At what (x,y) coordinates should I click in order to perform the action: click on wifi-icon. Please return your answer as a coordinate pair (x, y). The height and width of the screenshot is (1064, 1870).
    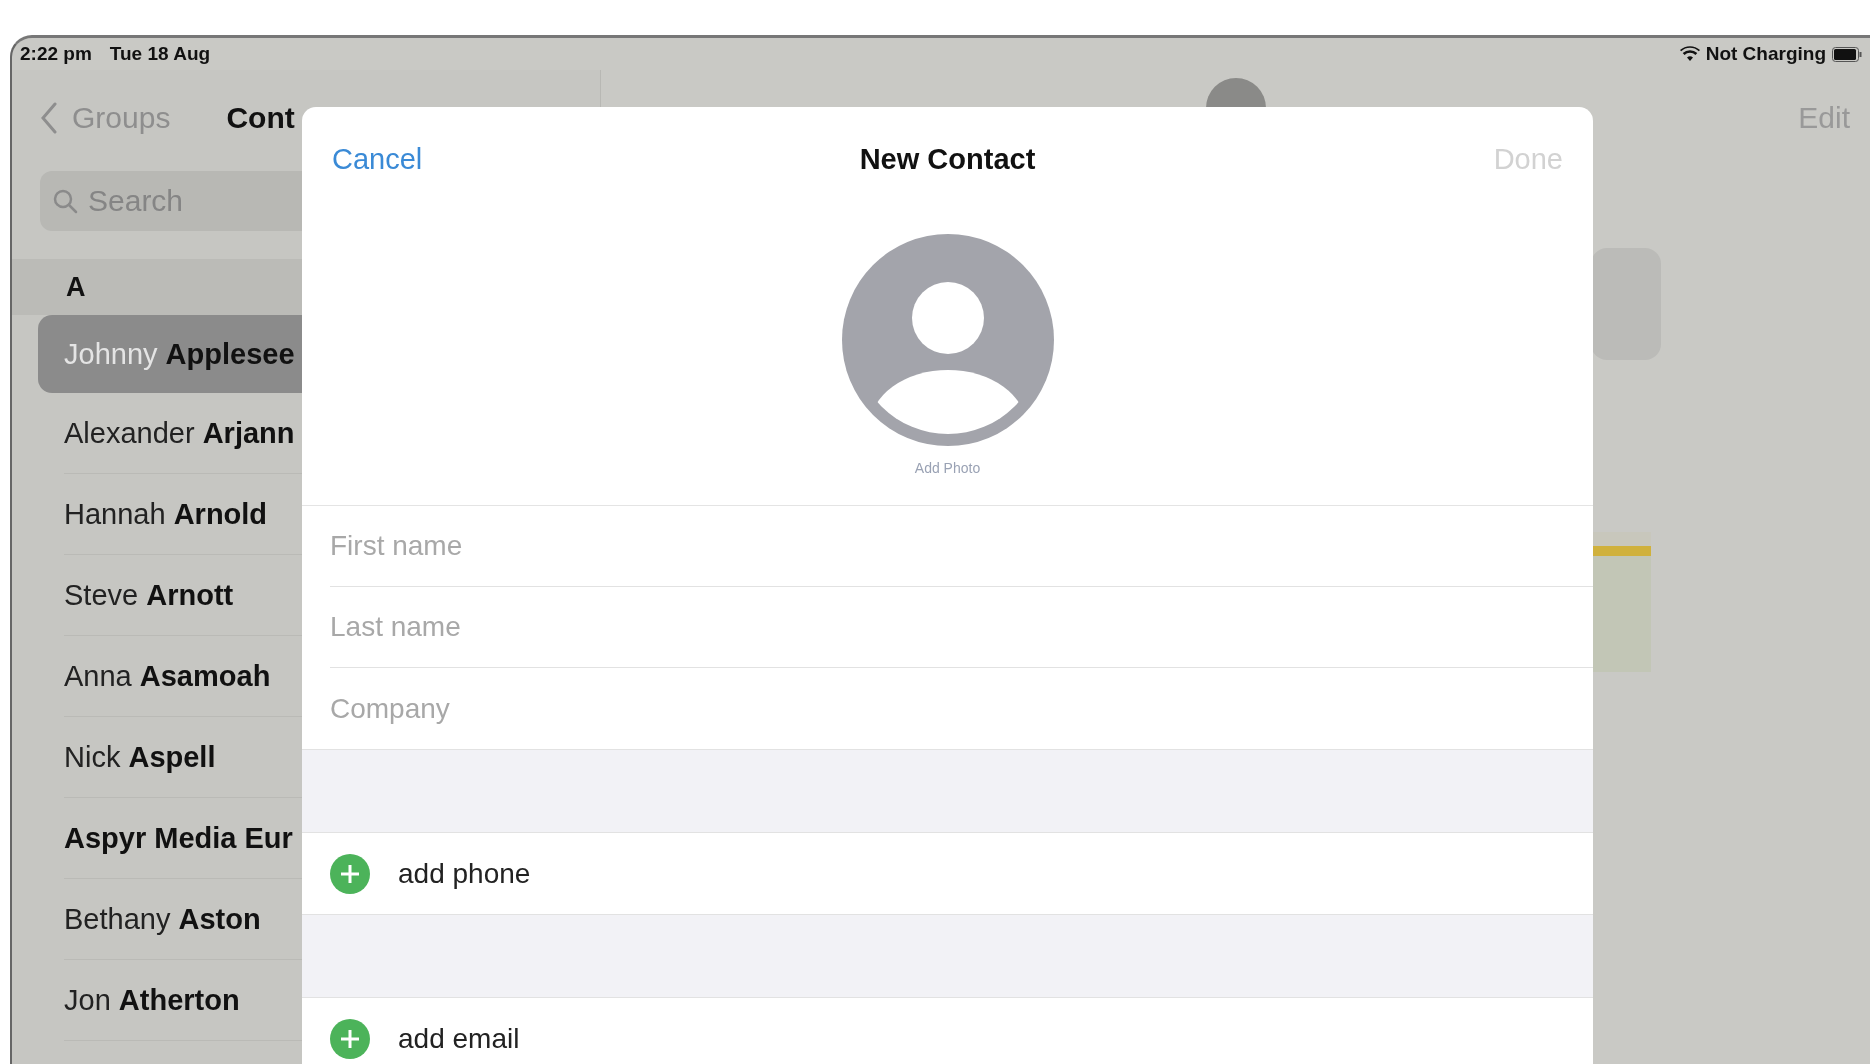
    Looking at the image, I should click on (1689, 54).